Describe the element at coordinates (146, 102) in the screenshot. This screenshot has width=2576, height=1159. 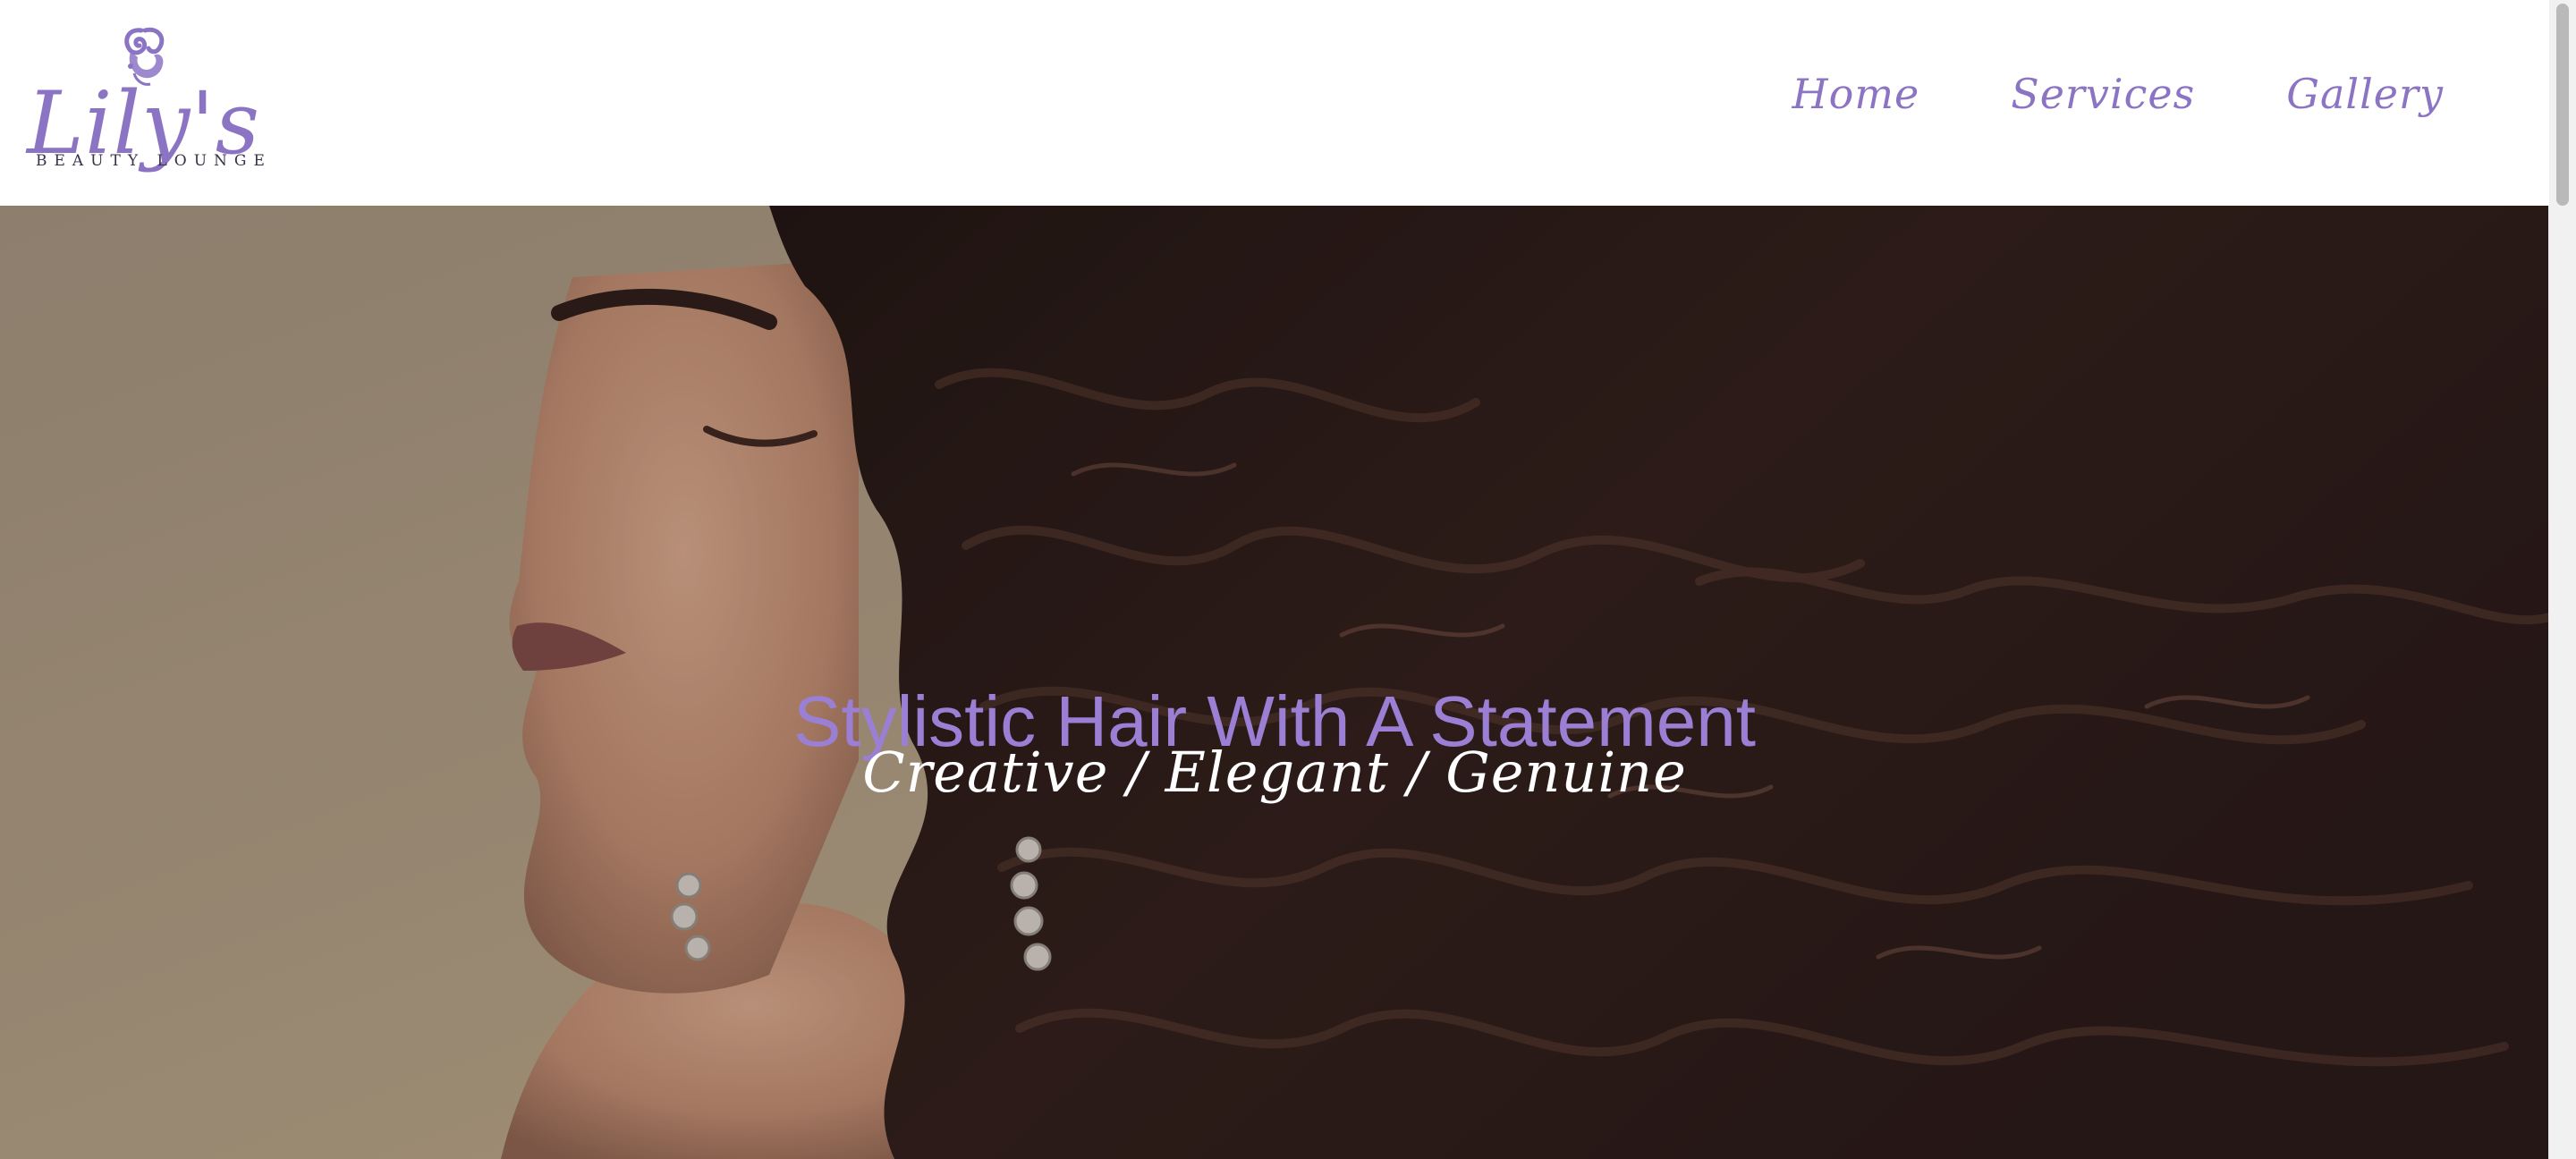
I see `brand-logo: Lily's BEAUTY LOUNGE` at that location.